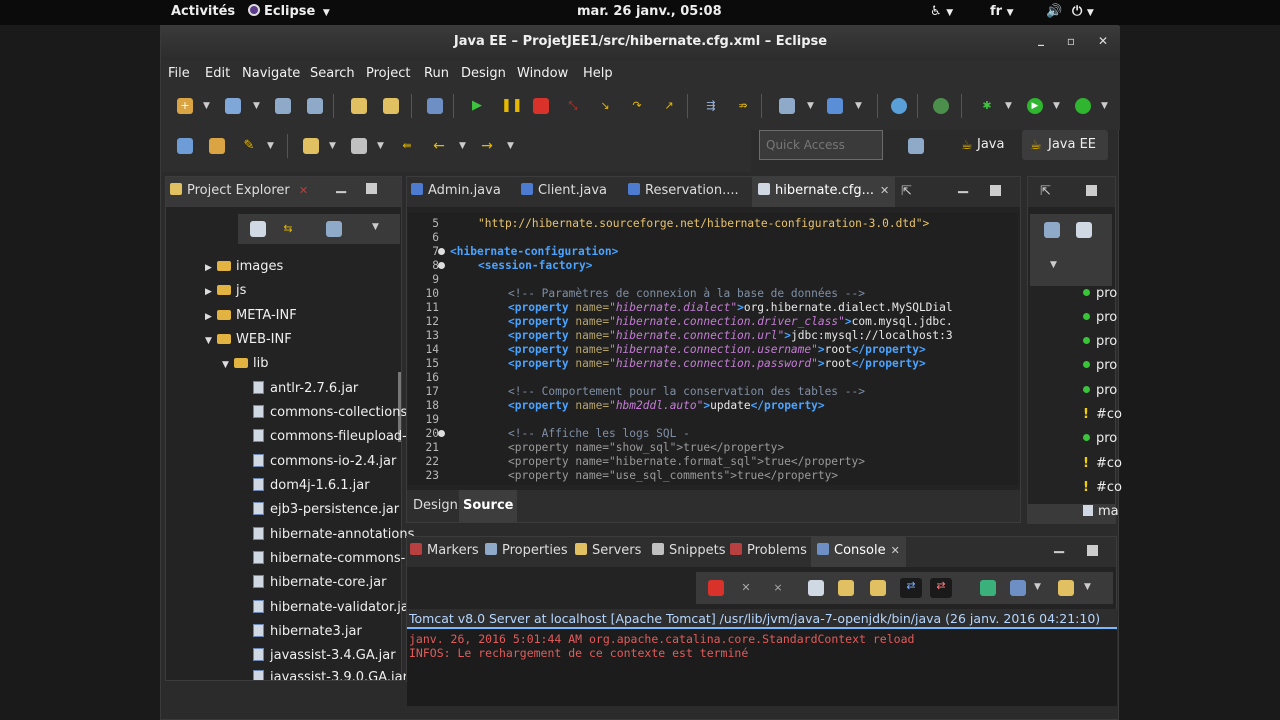 Image resolution: width=1280 pixels, height=720 pixels. I want to click on back-history-icon: ⇚, so click(407, 146).